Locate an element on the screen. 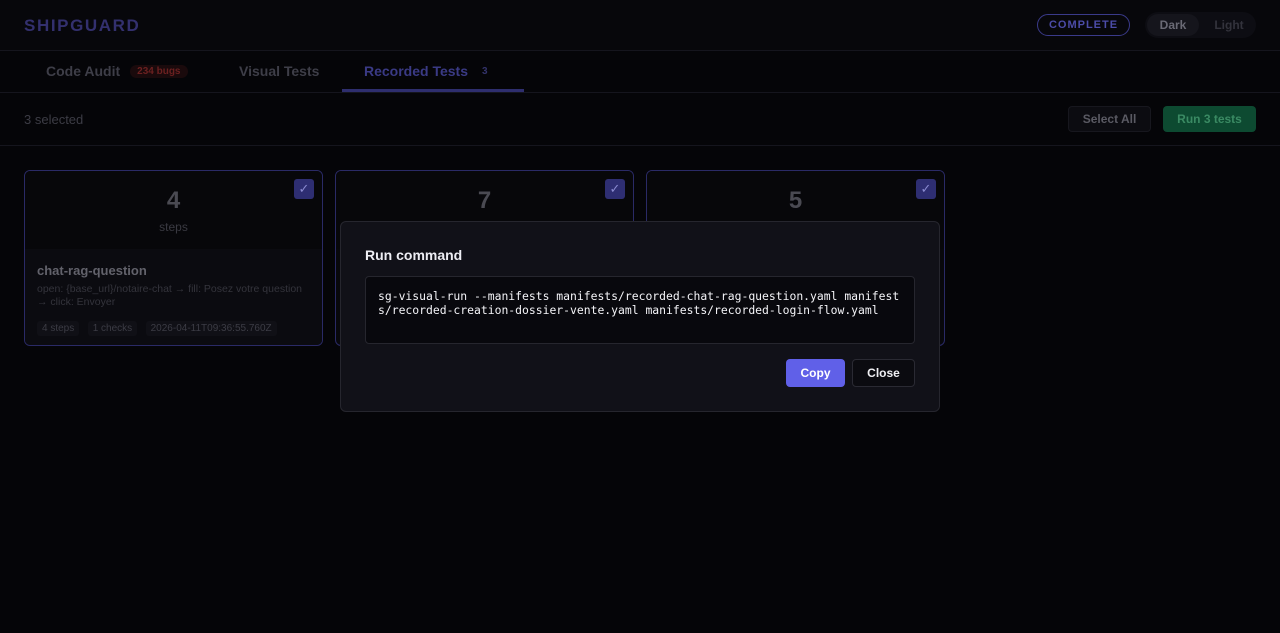  step-count: 4 is located at coordinates (173, 200).